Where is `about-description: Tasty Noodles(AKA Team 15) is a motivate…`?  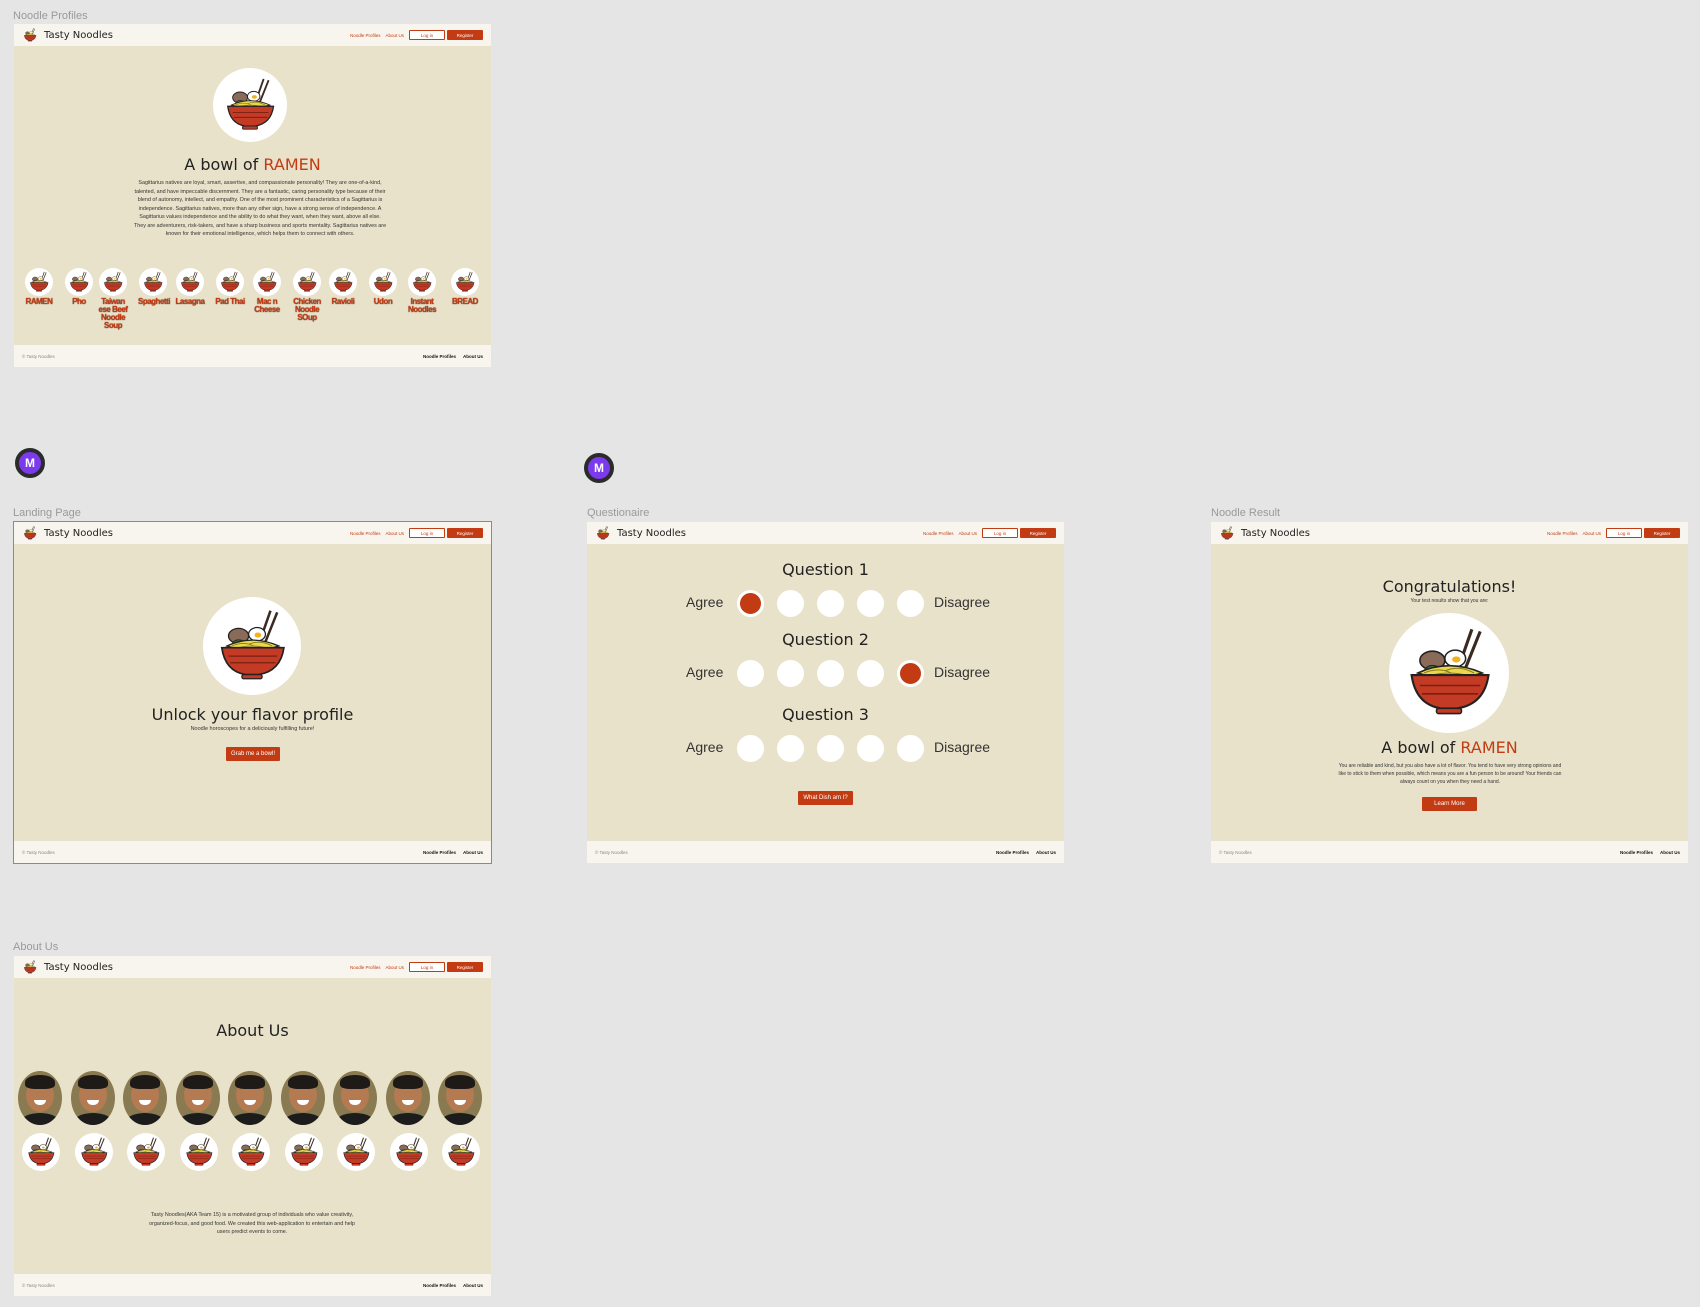
about-description: Tasty Noodles(AKA Team 15) is a motivate… is located at coordinates (252, 1223).